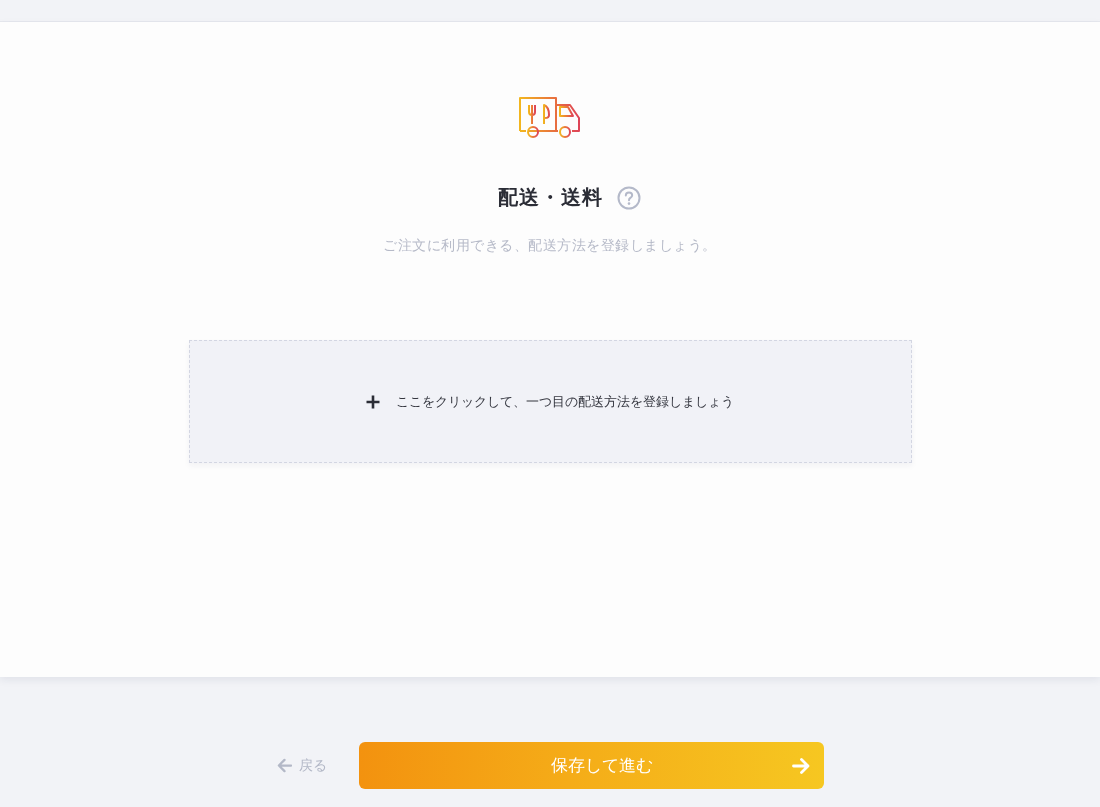 This screenshot has height=807, width=1100. Describe the element at coordinates (550, 246) in the screenshot. I see `page-description: ご注文に利用できる、配送方法を登録しましょう。` at that location.